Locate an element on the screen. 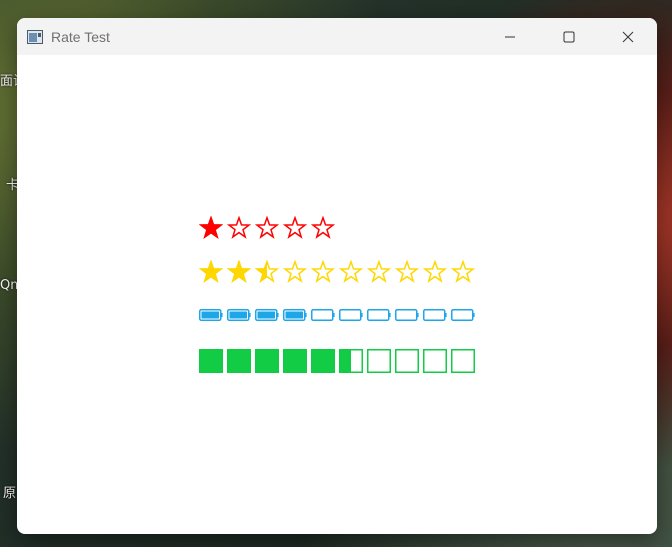 Image resolution: width=672 pixels, height=547 pixels. window-title: Rate Test is located at coordinates (80, 36).